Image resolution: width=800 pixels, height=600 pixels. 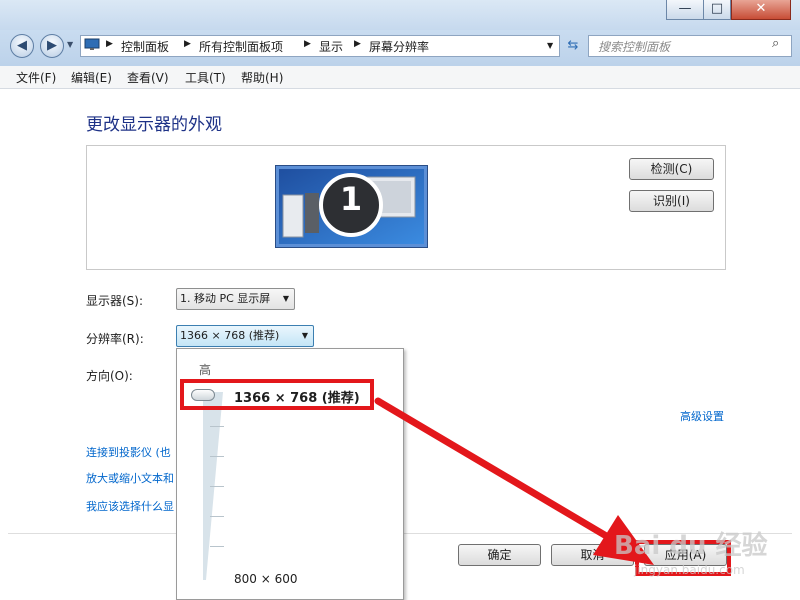 I want to click on minimize-button: —, so click(x=685, y=10).